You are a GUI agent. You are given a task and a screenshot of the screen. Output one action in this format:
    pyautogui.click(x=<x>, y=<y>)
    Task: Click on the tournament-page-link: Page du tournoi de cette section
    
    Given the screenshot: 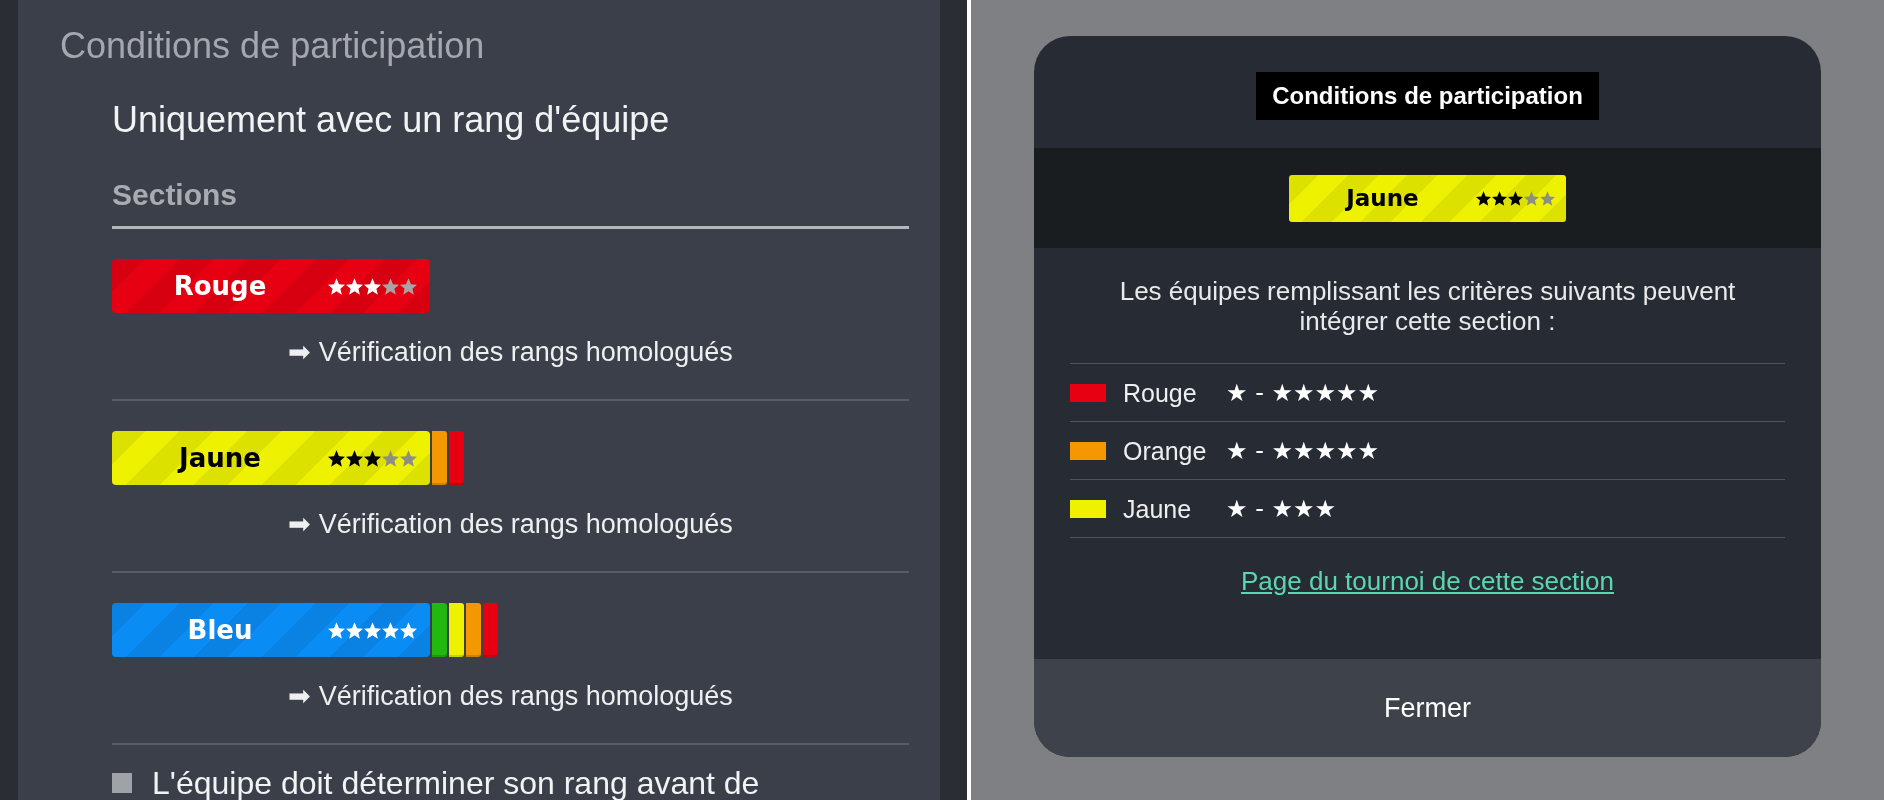 What is the action you would take?
    pyautogui.click(x=1427, y=581)
    